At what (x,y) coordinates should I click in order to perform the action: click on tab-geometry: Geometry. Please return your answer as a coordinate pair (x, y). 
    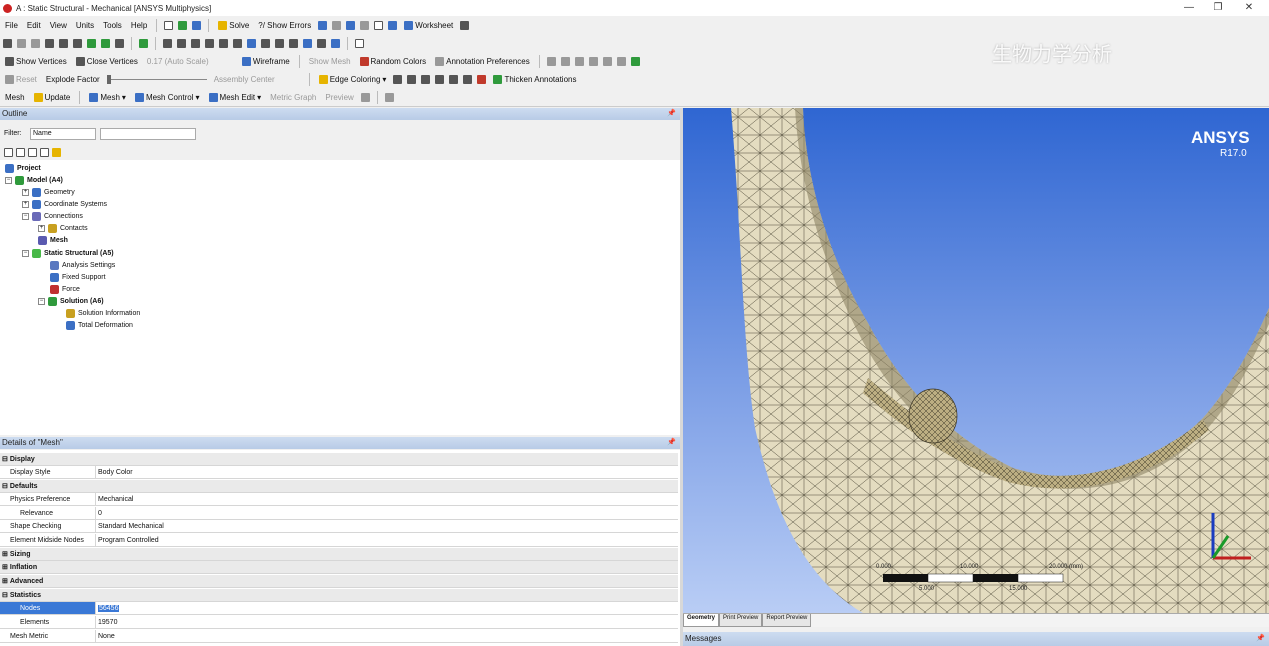
    Looking at the image, I should click on (701, 620).